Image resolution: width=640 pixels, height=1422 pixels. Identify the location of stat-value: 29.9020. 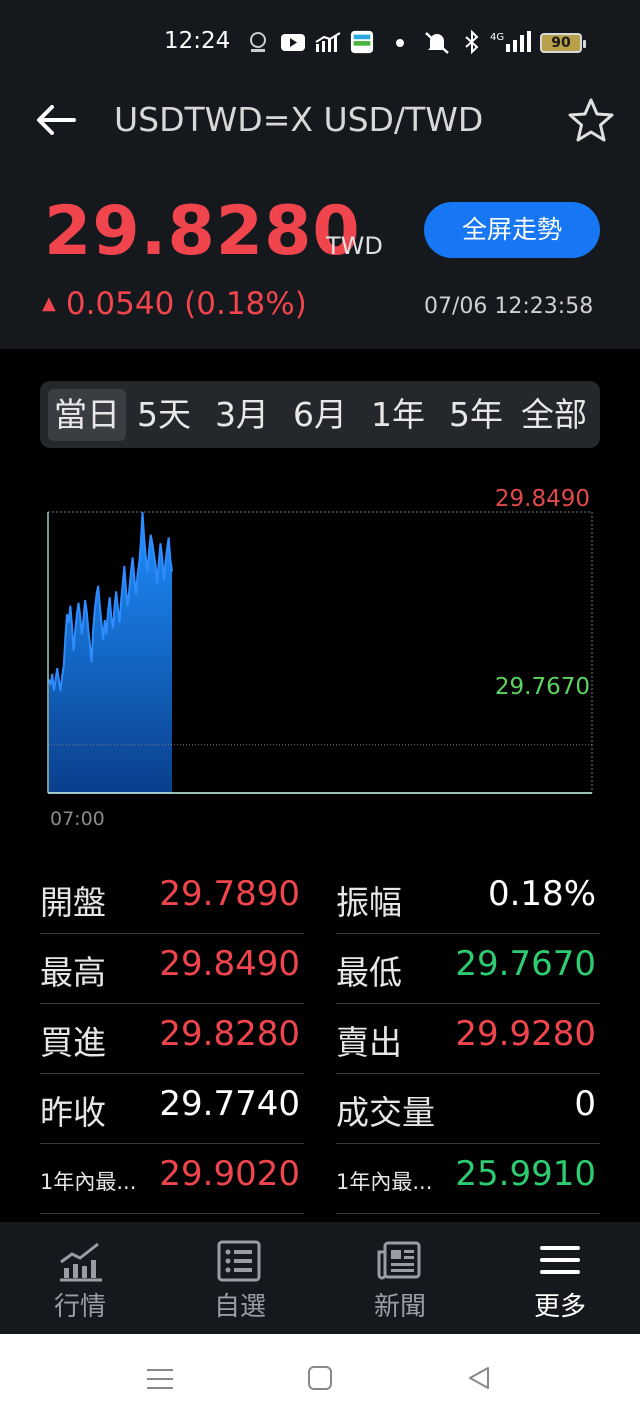
(229, 1174).